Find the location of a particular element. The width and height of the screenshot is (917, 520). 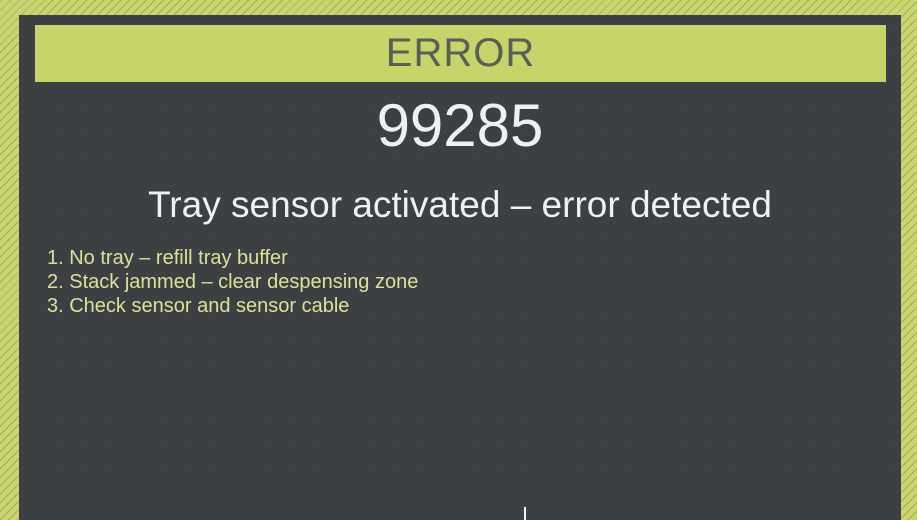

step-item: 2. Stack jammed – clear despensing zone is located at coordinates (233, 282).